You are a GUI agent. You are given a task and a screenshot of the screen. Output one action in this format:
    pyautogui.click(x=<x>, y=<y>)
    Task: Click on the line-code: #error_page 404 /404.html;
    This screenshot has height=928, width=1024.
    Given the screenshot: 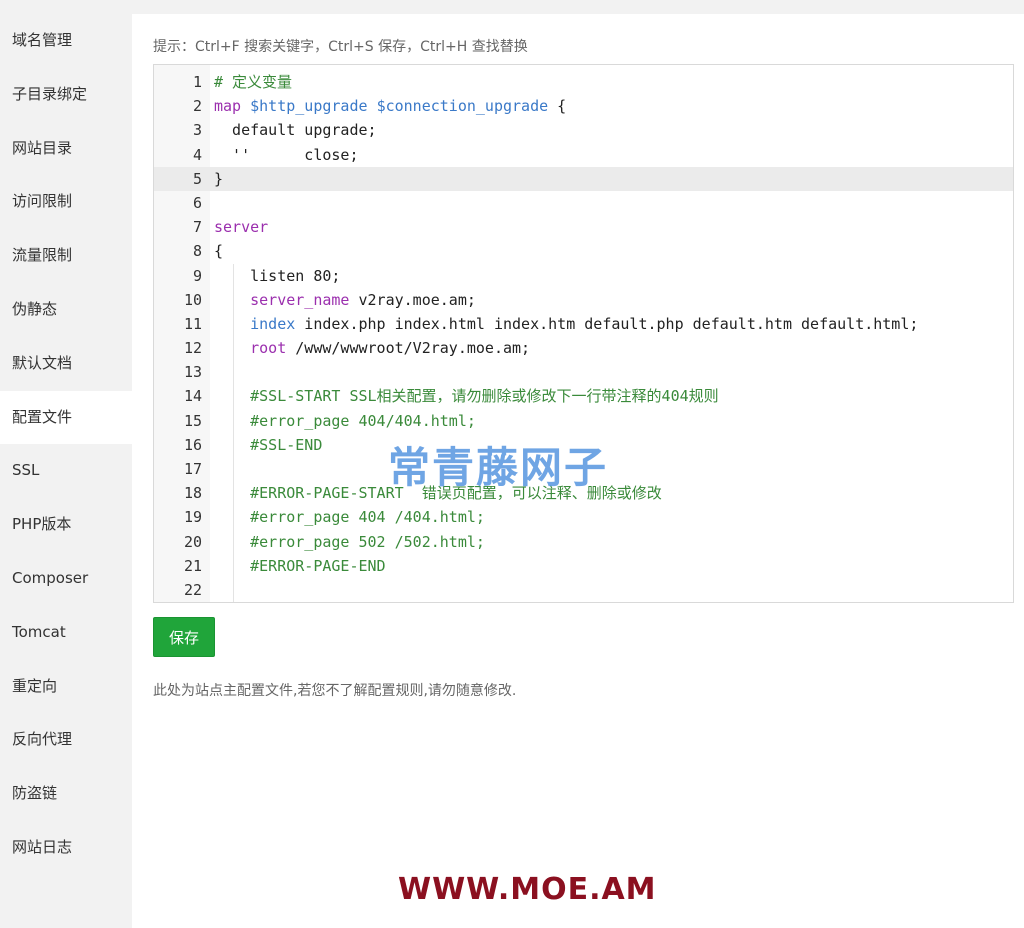 What is the action you would take?
    pyautogui.click(x=349, y=517)
    